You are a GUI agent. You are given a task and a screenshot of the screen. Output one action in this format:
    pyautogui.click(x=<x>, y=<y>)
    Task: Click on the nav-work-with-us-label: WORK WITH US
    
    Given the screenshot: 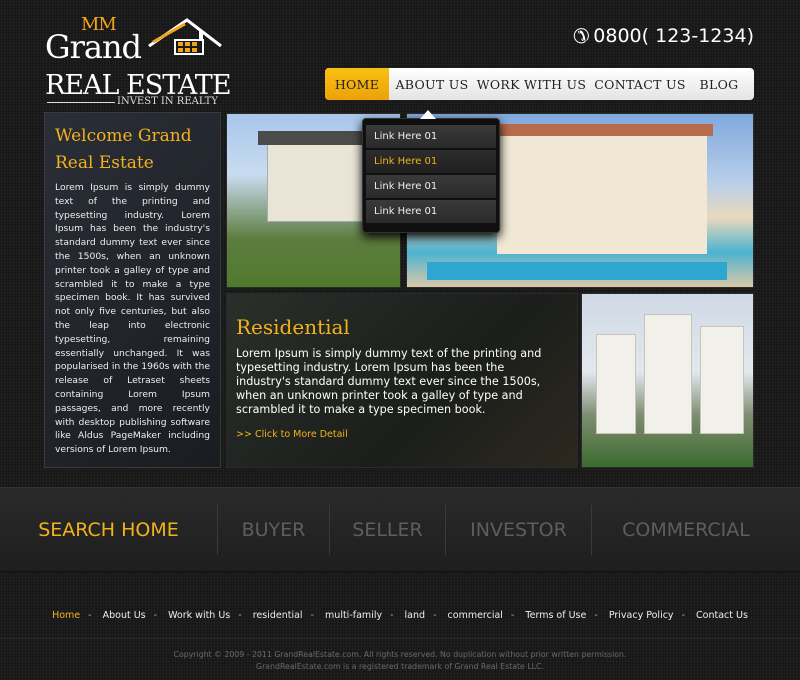 What is the action you would take?
    pyautogui.click(x=531, y=84)
    